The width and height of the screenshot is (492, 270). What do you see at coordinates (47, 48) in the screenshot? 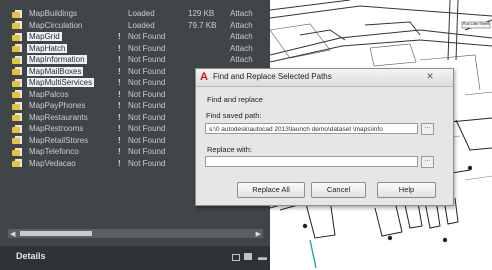
I see `reference-name: MapHatch` at bounding box center [47, 48].